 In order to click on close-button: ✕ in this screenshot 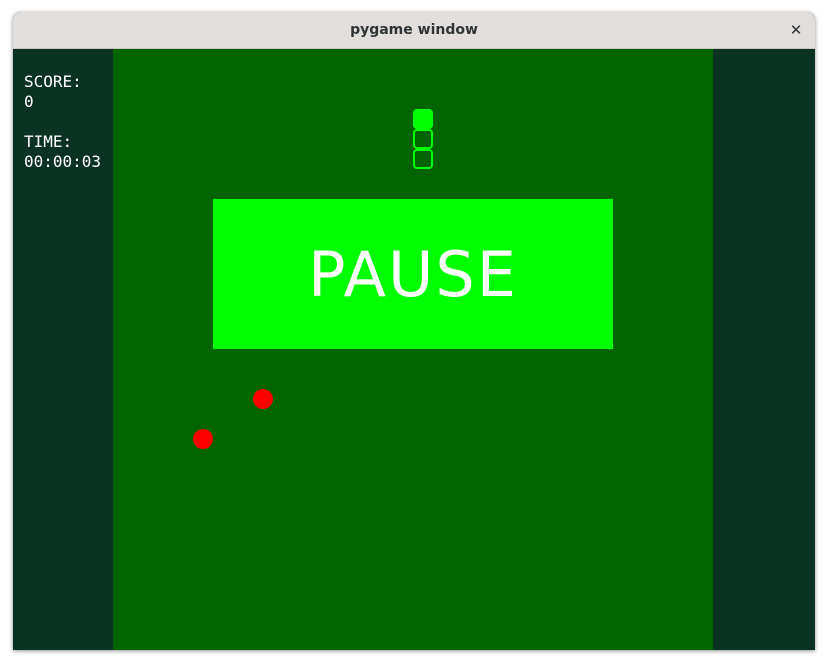, I will do `click(796, 30)`.